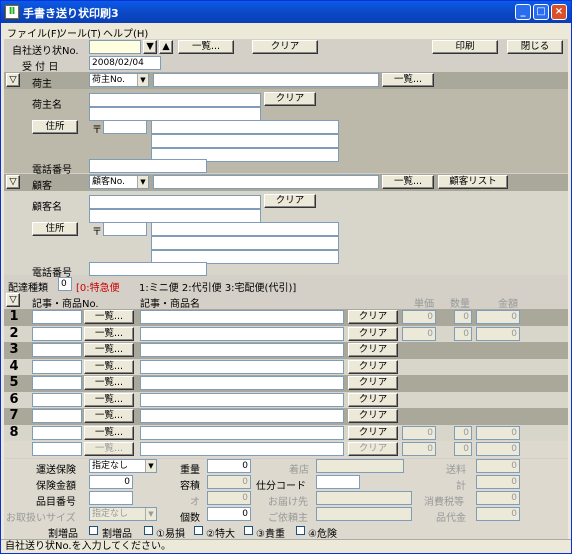  Describe the element at coordinates (245, 229) in the screenshot. I see `customer-address1-input` at that location.